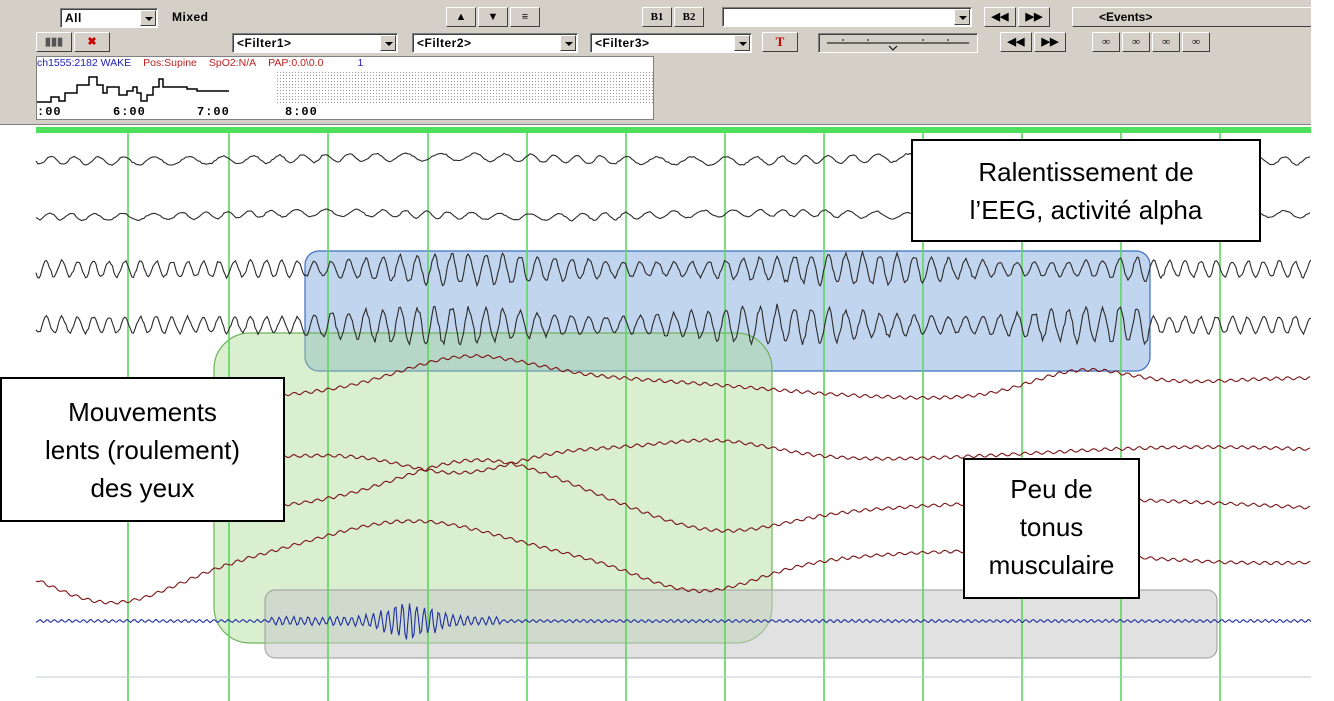 This screenshot has height=701, width=1334. What do you see at coordinates (1086, 210) in the screenshot?
I see `callout-alpha-line-2: l’EEG, activité alpha` at bounding box center [1086, 210].